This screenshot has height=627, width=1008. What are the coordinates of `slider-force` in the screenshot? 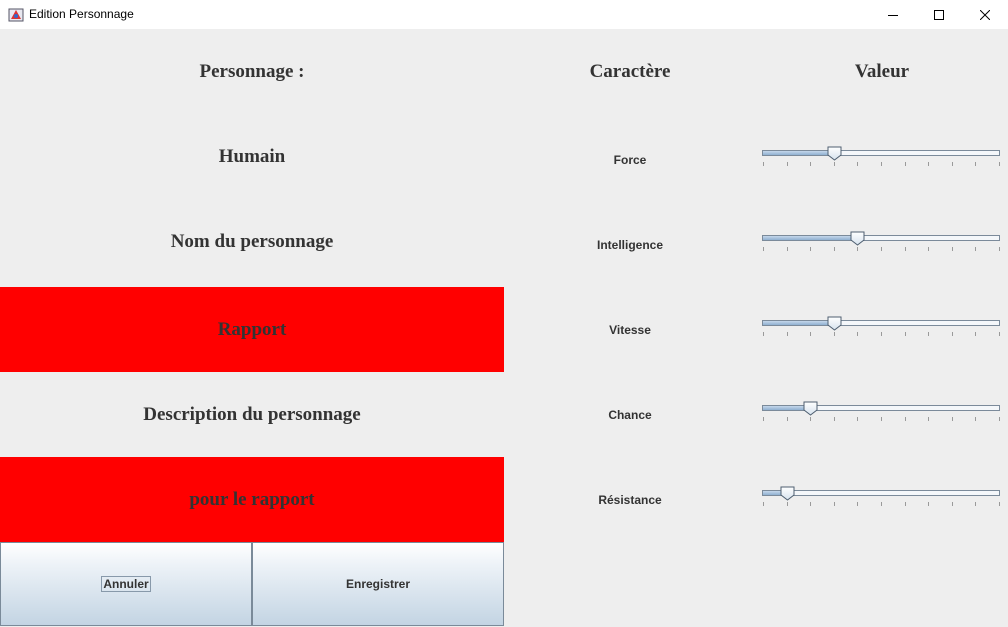 It's located at (881, 163).